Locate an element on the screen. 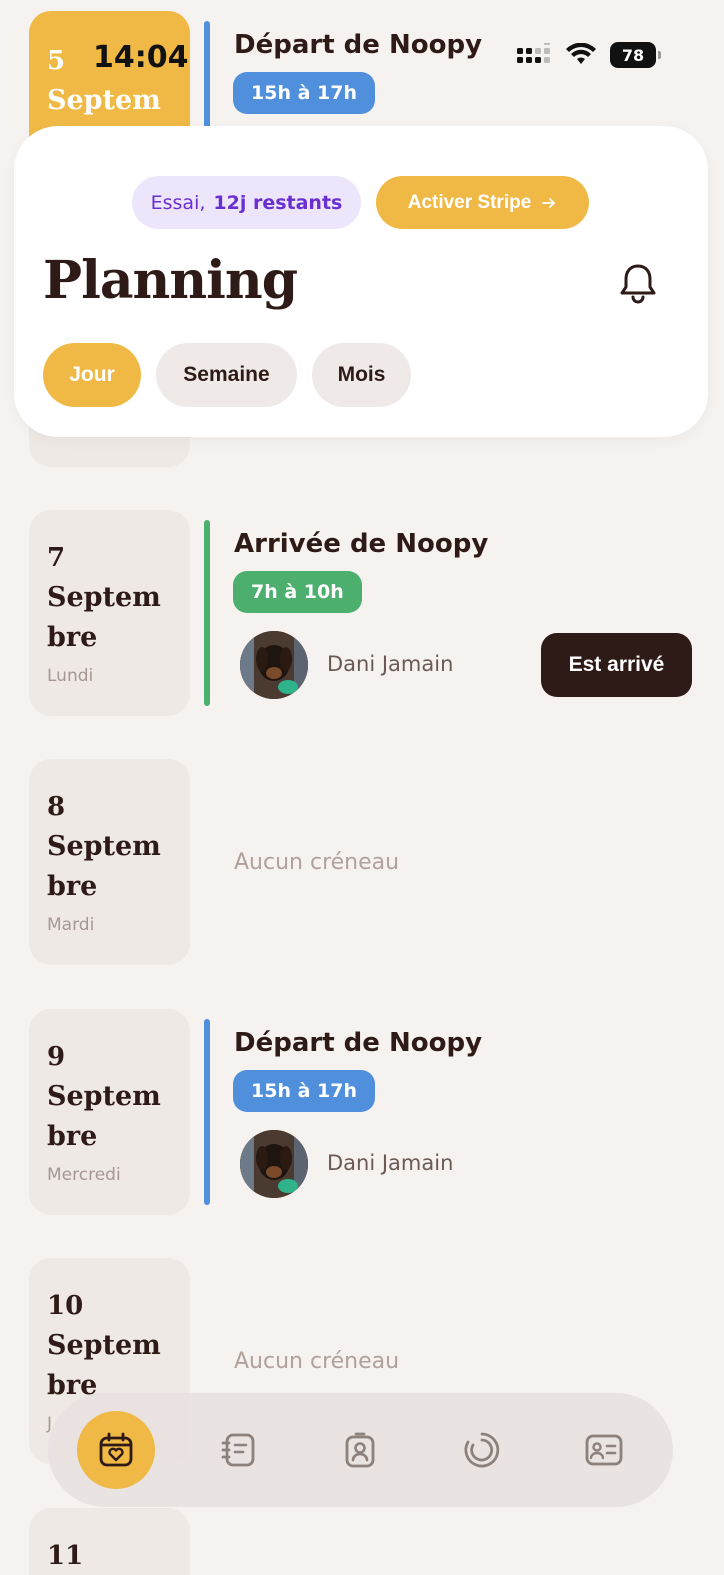  bottom-nav is located at coordinates (360, 1450).